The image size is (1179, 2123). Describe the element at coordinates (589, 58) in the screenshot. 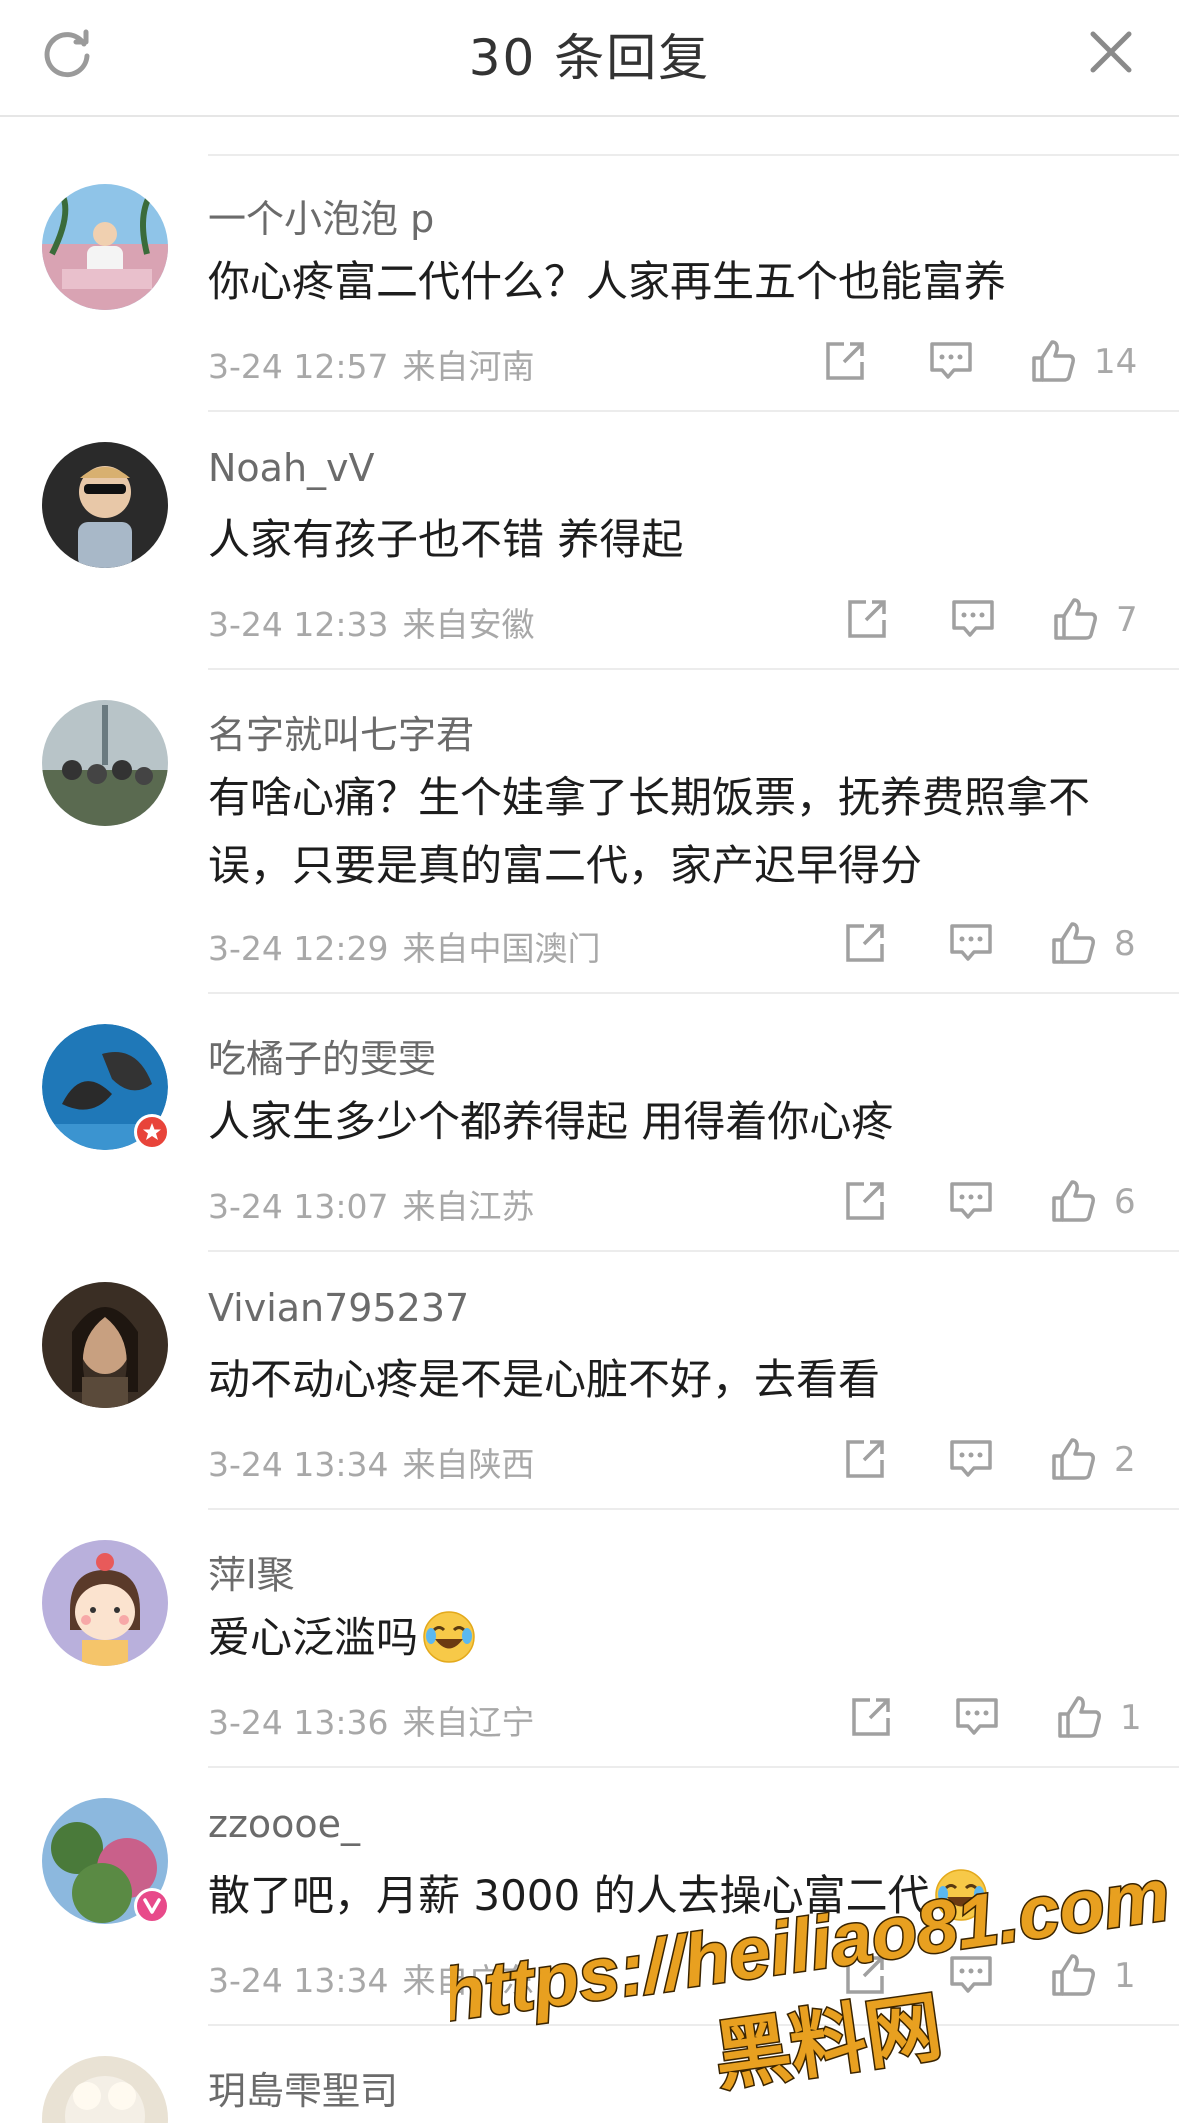

I see `replies-header: 30 条回复` at that location.